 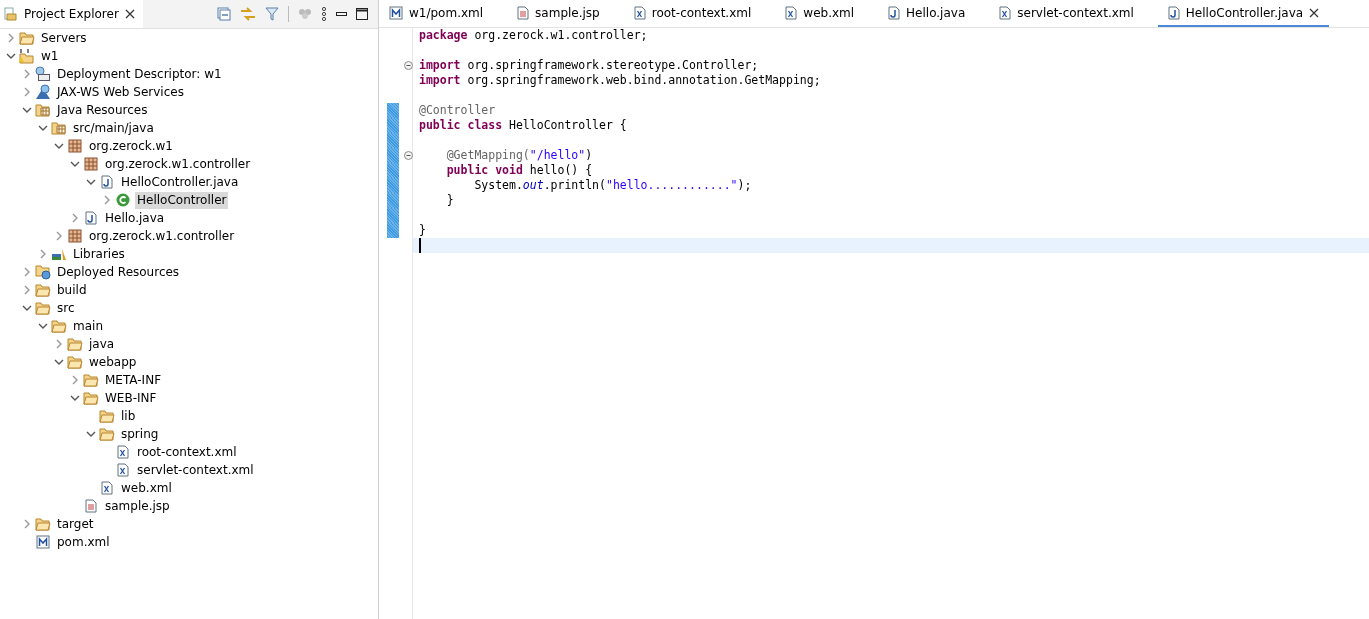 What do you see at coordinates (75, 524) in the screenshot?
I see `tree-item: target` at bounding box center [75, 524].